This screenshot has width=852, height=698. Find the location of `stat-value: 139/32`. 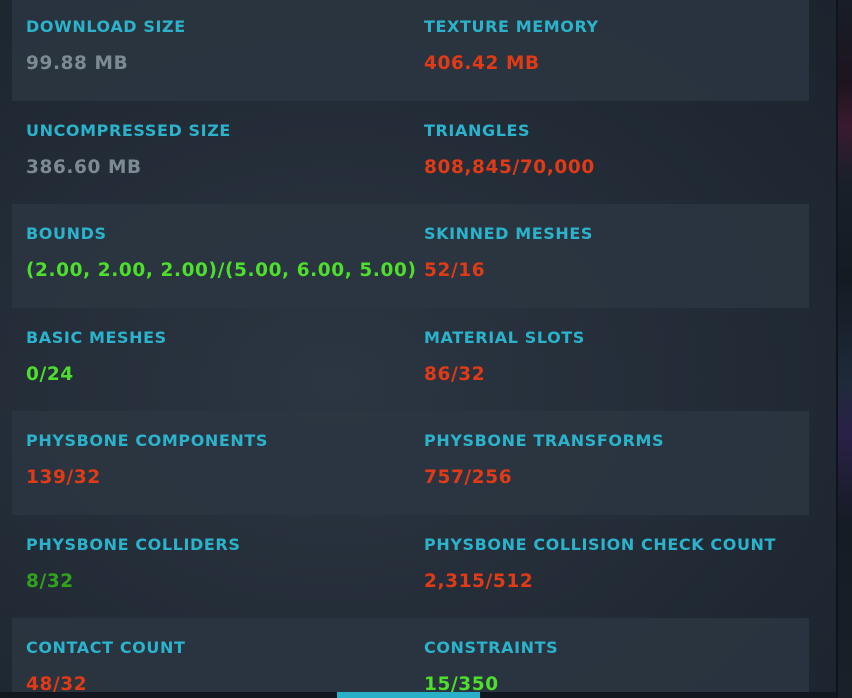

stat-value: 139/32 is located at coordinates (63, 477).